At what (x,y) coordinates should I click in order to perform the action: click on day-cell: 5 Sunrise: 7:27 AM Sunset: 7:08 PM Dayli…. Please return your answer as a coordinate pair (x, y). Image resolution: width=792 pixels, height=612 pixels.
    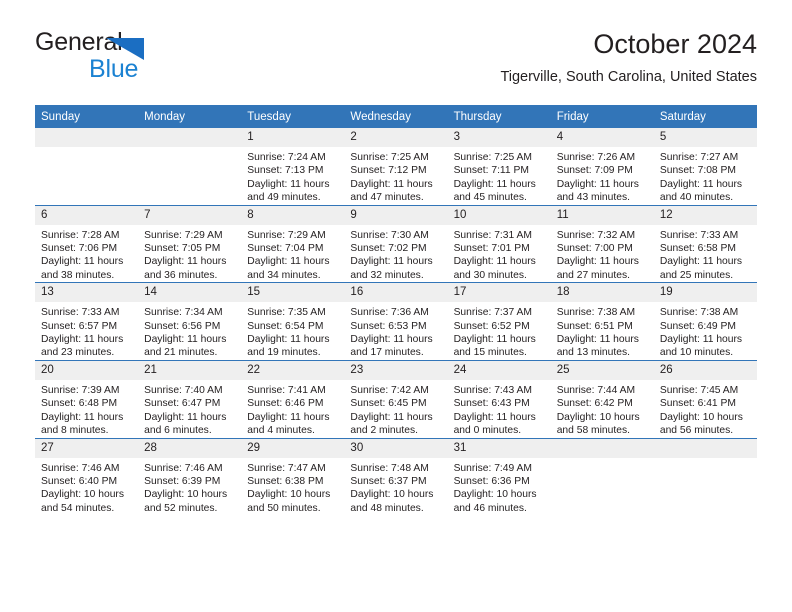
    Looking at the image, I should click on (705, 167).